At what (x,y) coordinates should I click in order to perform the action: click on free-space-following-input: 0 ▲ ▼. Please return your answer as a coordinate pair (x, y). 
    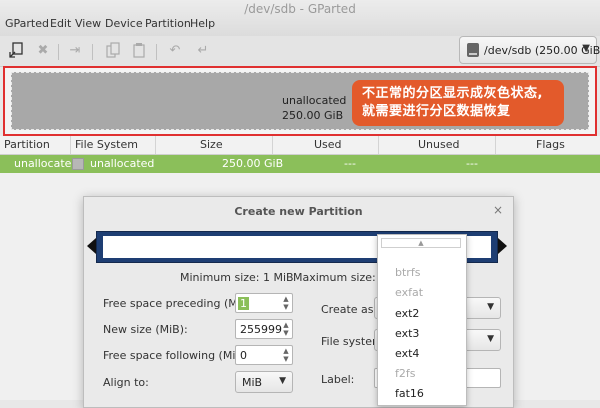
    Looking at the image, I should click on (264, 355).